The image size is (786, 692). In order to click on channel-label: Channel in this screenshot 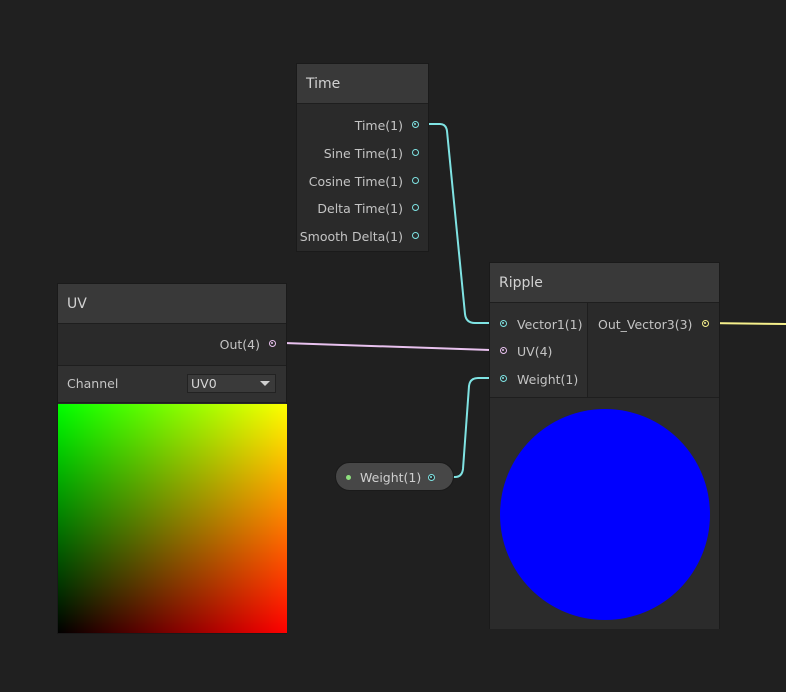, I will do `click(93, 383)`.